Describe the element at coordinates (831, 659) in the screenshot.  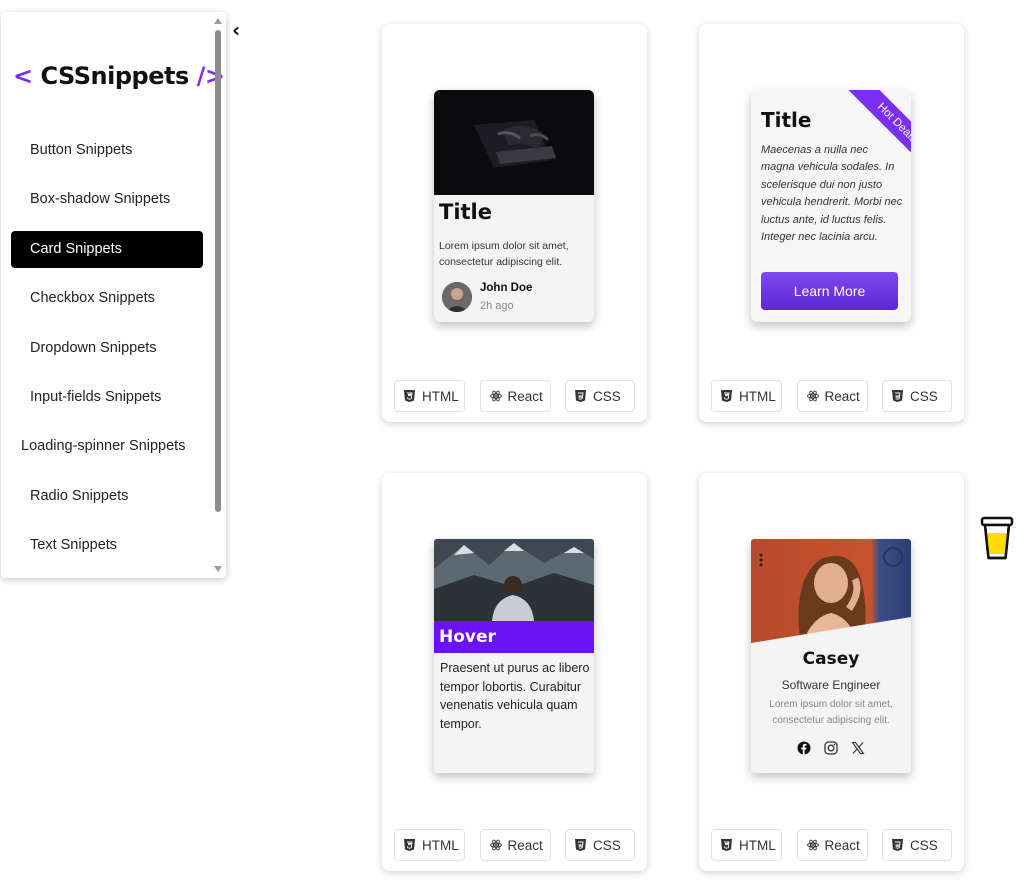
I see `person-name: Casey` at that location.